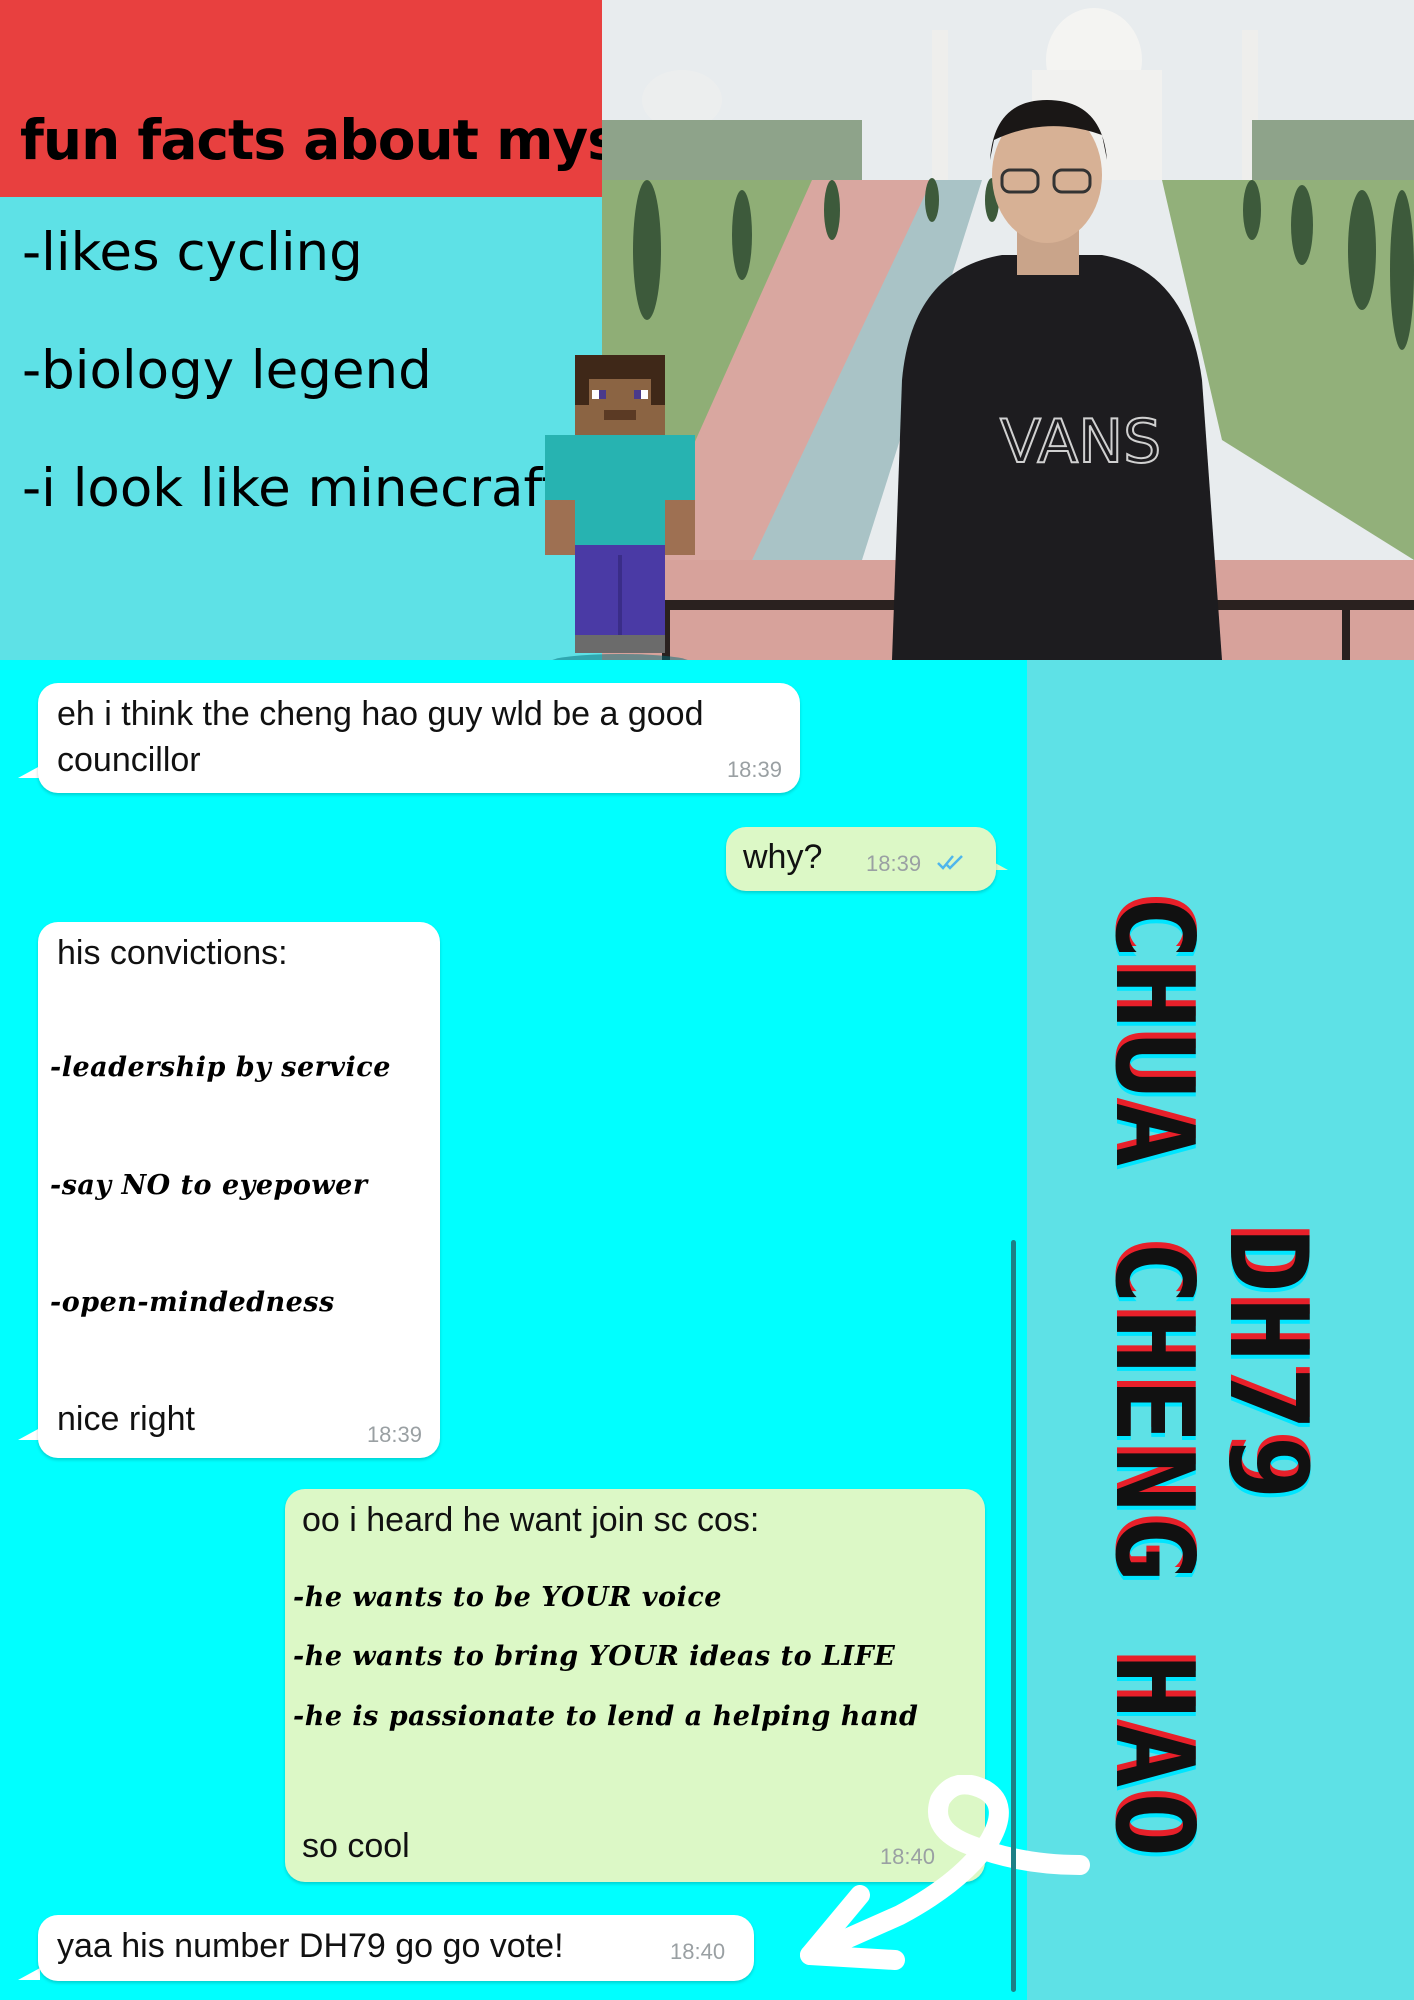  I want to click on page-title: fun facts about myself, so click(358, 140).